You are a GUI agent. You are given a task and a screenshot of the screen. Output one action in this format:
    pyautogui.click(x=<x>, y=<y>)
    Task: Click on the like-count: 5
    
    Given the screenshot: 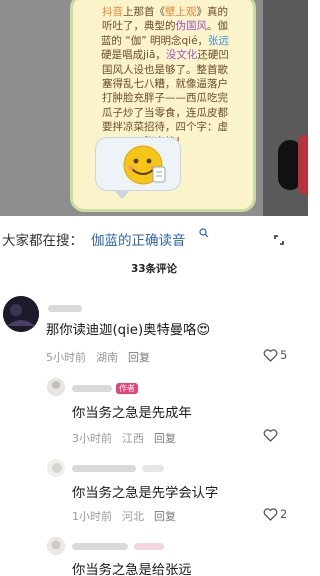 What is the action you would take?
    pyautogui.click(x=284, y=355)
    